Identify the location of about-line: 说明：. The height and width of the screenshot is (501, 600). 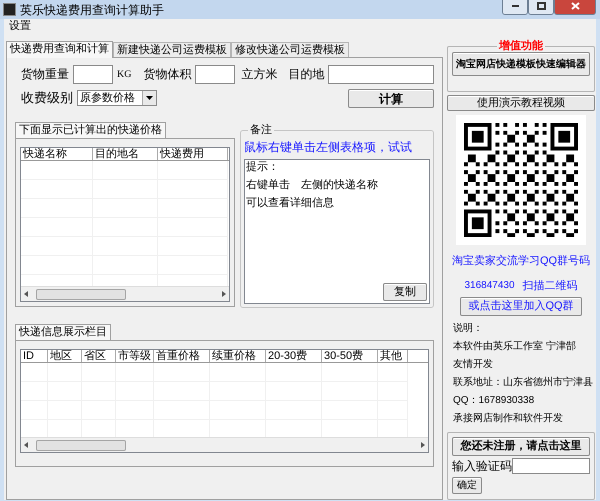
(468, 329).